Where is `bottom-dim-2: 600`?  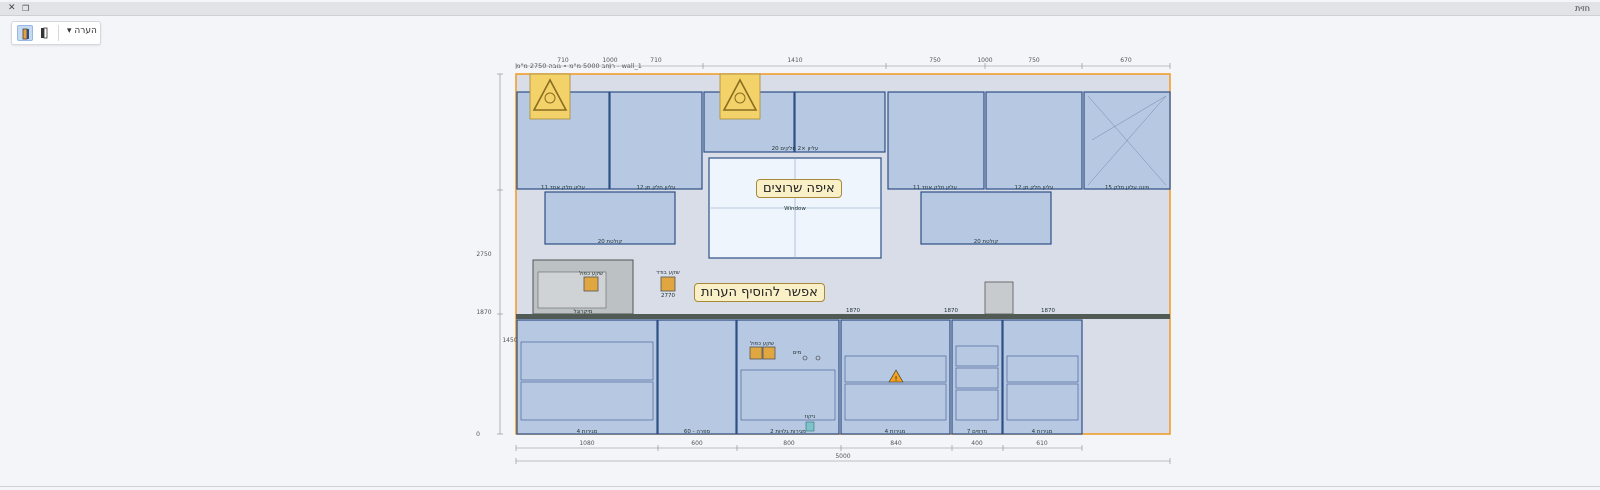 bottom-dim-2: 600 is located at coordinates (697, 443).